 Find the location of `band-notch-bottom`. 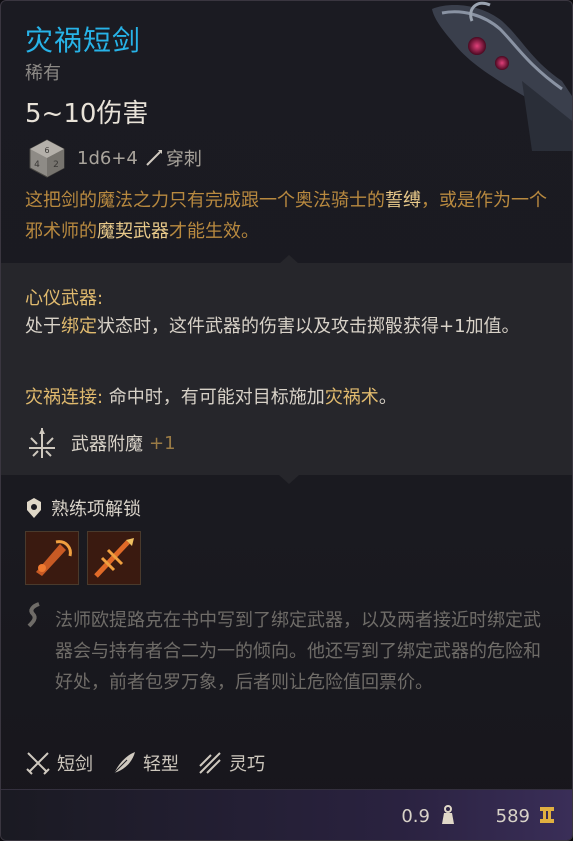

band-notch-bottom is located at coordinates (289, 479).